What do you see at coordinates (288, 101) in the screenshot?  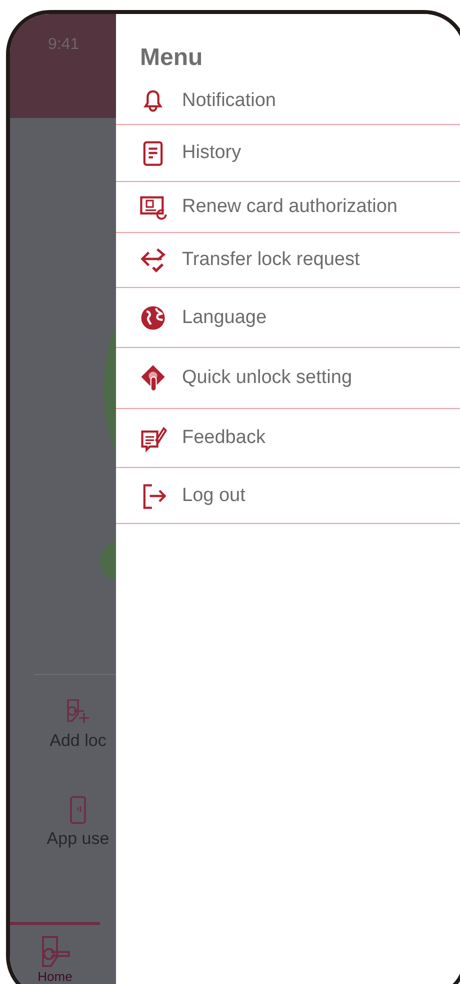 I see `menu-item: Notification` at bounding box center [288, 101].